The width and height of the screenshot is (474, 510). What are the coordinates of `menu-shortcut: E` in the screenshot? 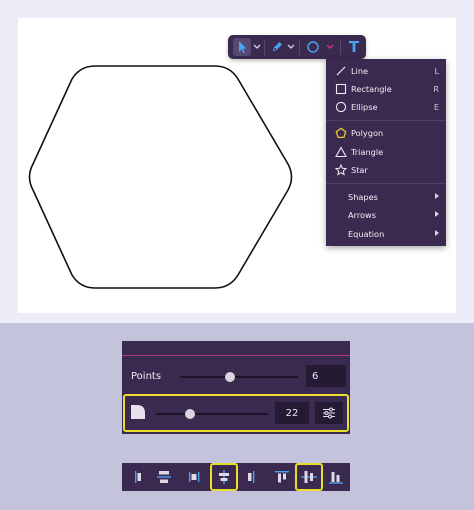 It's located at (436, 107).